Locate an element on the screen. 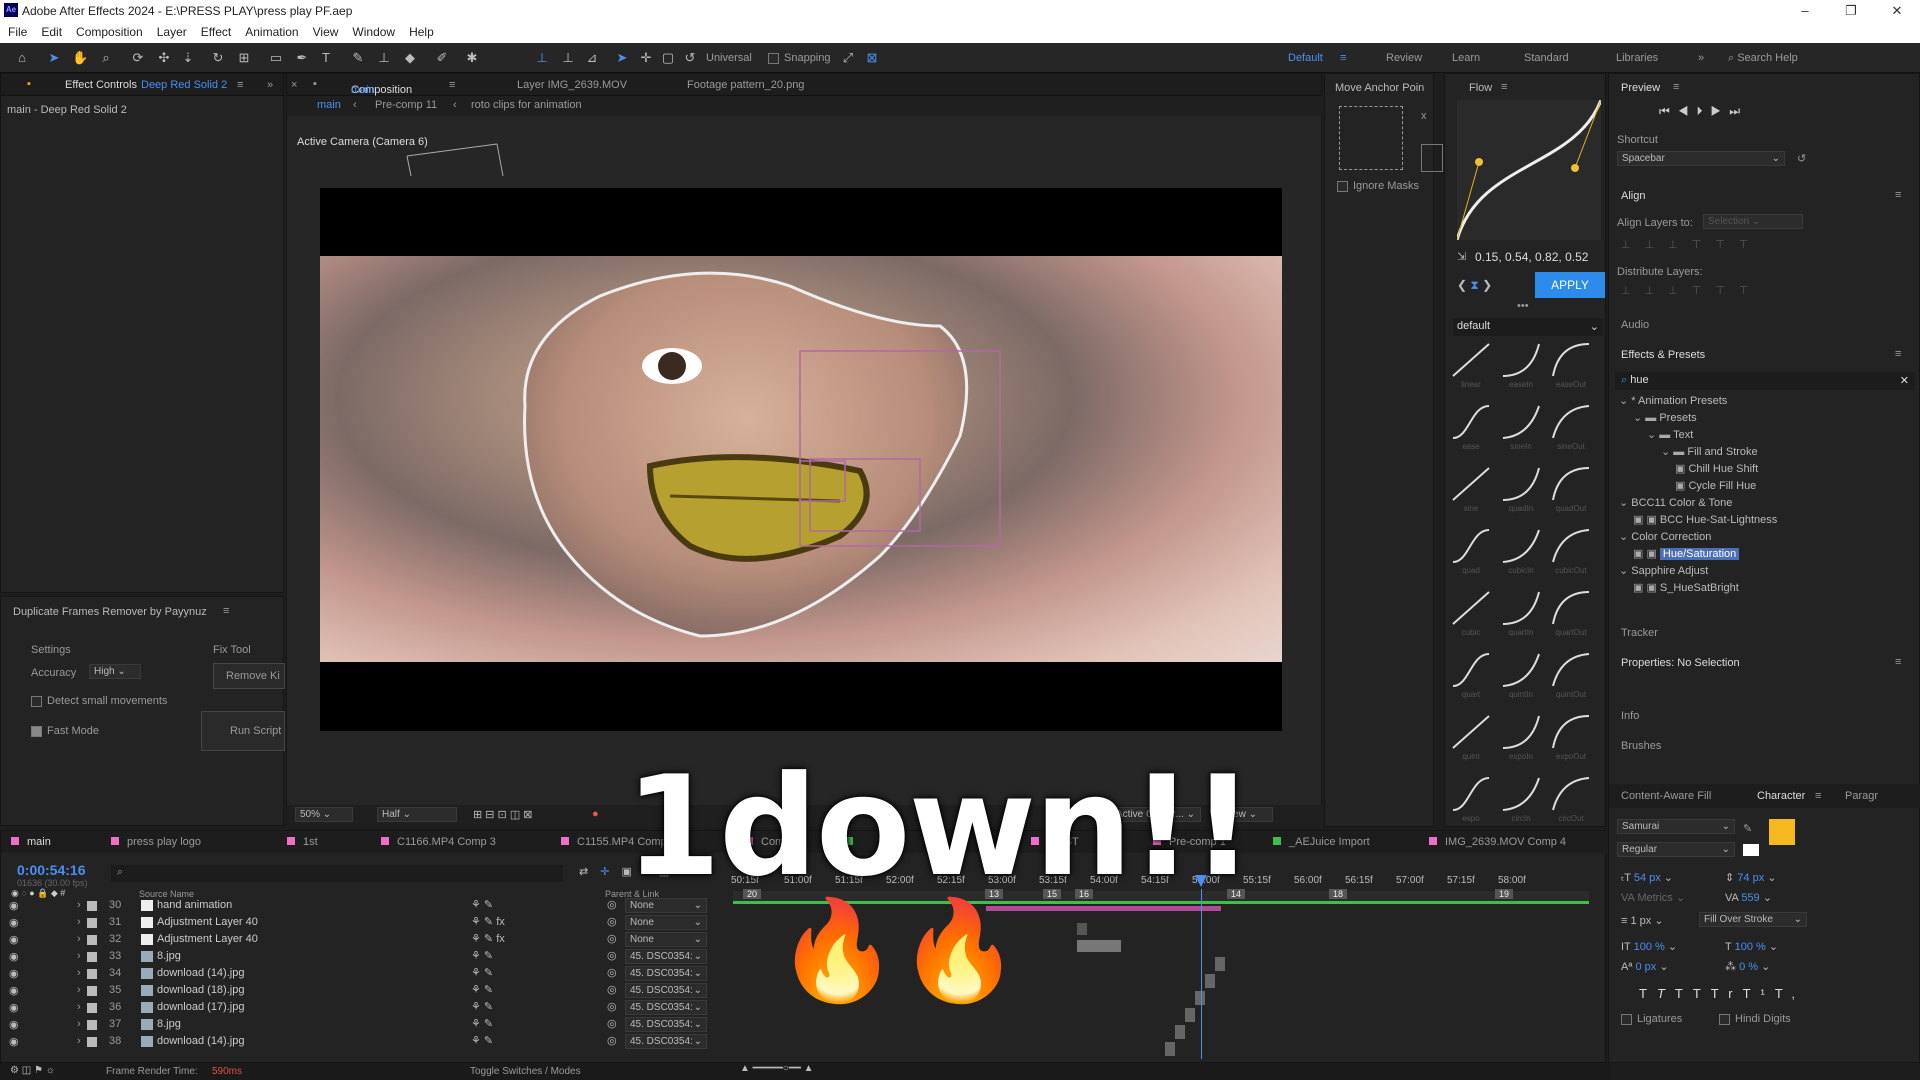 This screenshot has height=1080, width=1920. toggle-switches-modes: Toggle Switches / Modes is located at coordinates (525, 1071).